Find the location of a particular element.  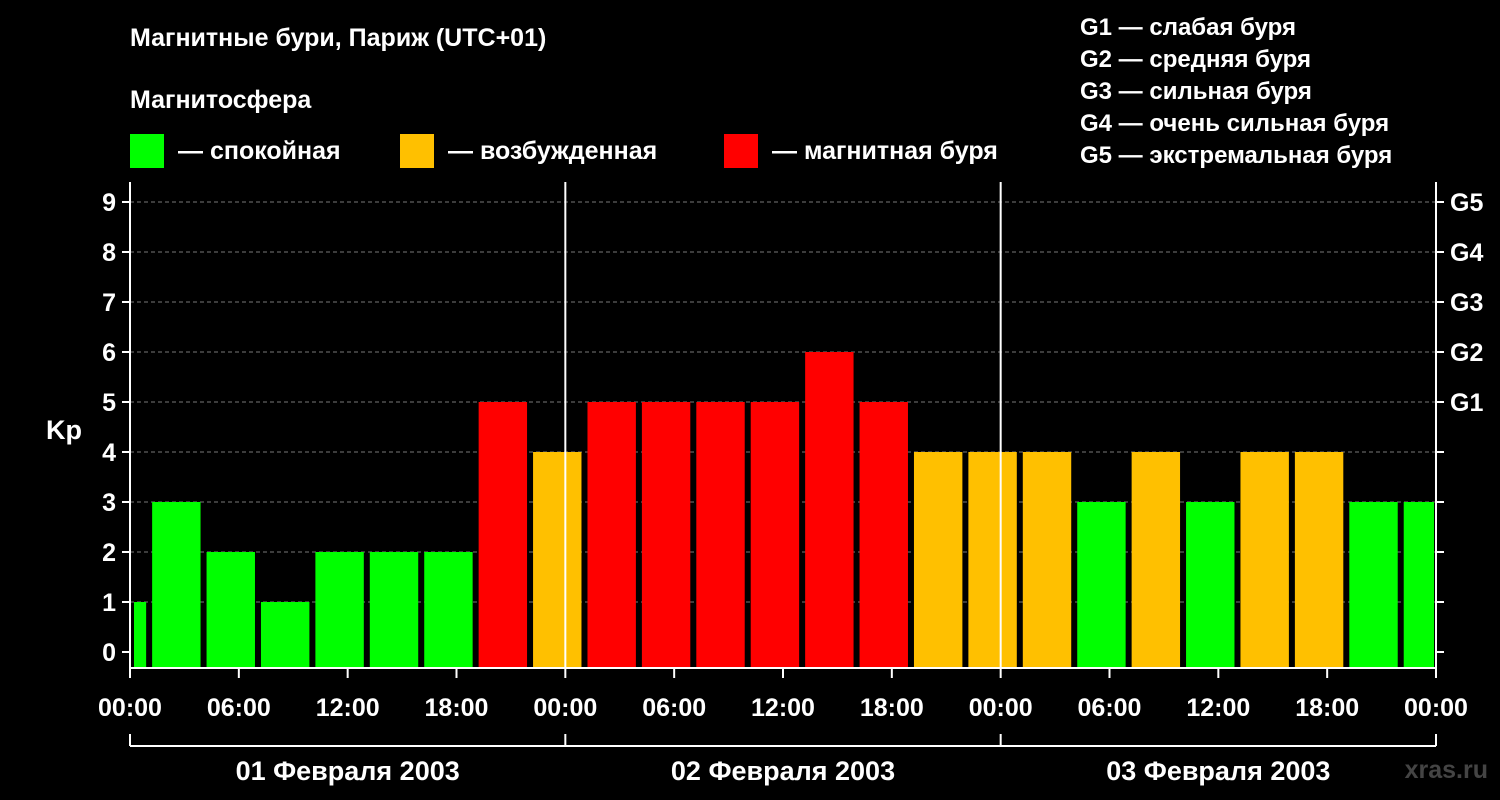

y-tick-label: 0 is located at coordinates (109, 653).